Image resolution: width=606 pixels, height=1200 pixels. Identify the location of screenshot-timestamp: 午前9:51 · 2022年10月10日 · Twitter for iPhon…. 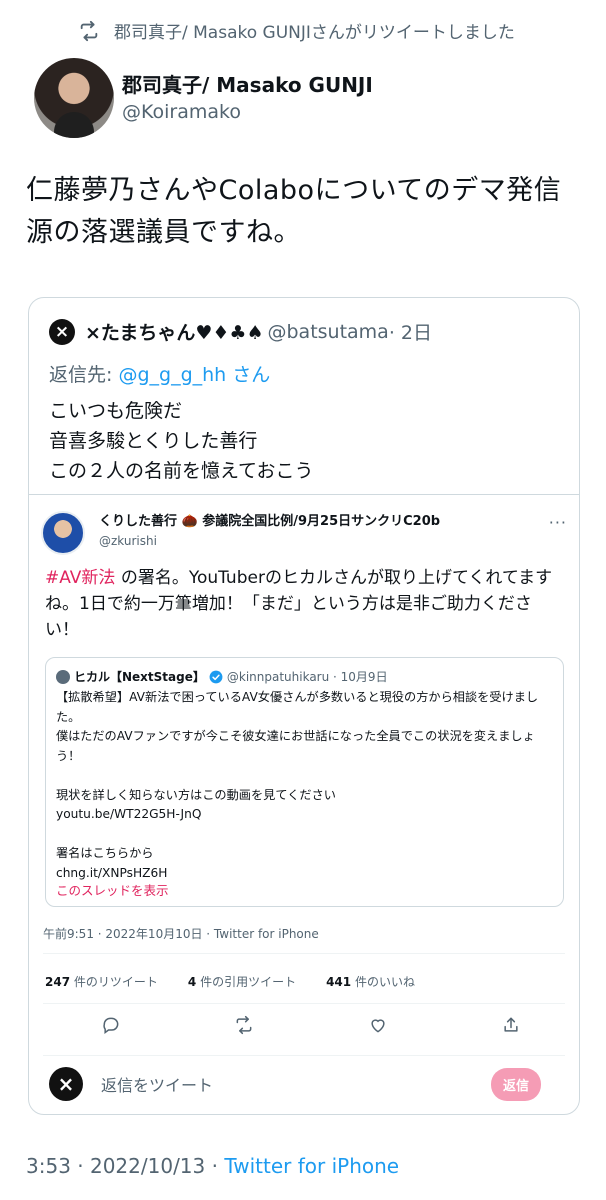
(181, 934).